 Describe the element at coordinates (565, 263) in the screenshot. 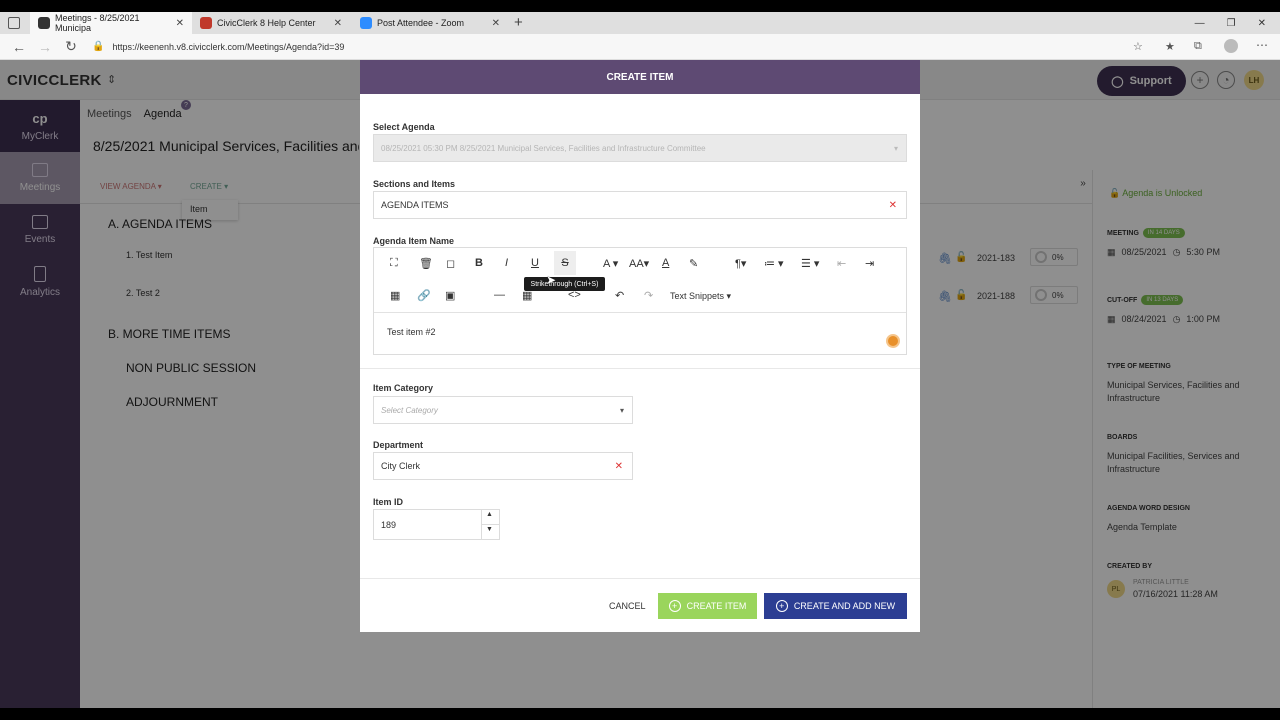

I see `strikethrough-icon: S` at that location.